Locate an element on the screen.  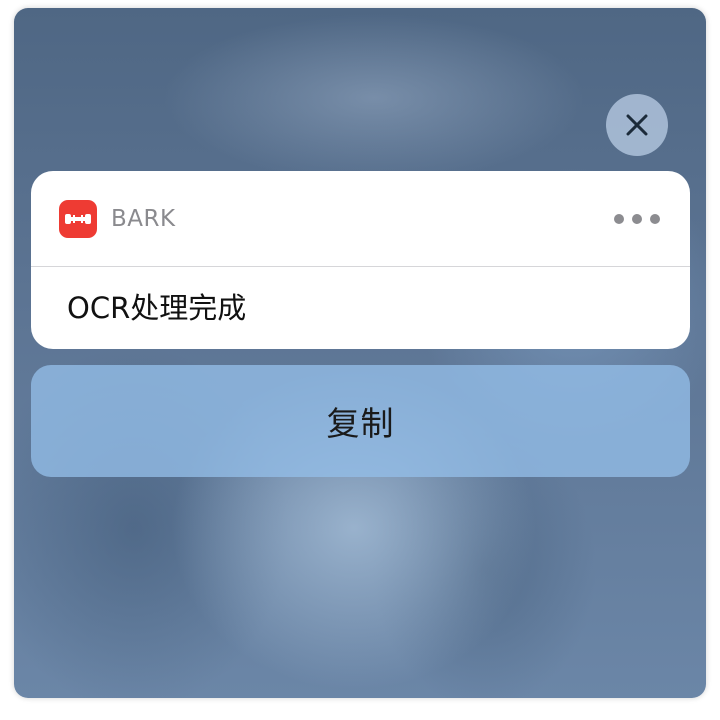
more-button is located at coordinates (637, 219).